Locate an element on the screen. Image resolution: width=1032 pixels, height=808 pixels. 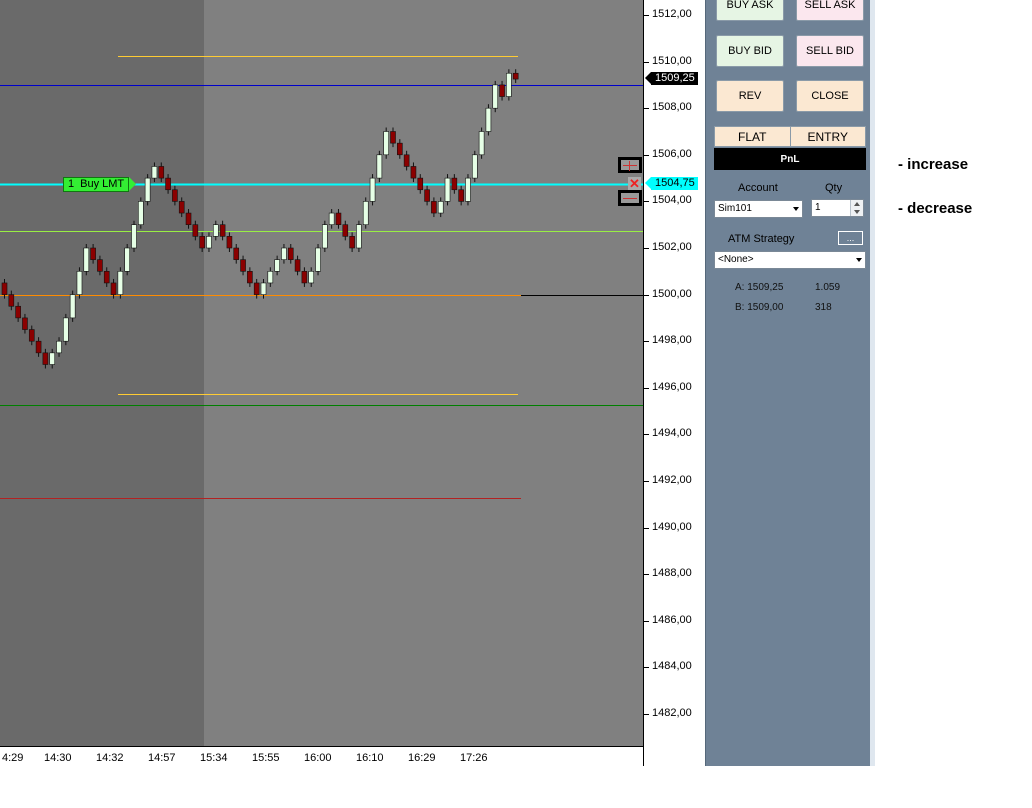
price-tick-label: 1488,00 is located at coordinates (672, 573).